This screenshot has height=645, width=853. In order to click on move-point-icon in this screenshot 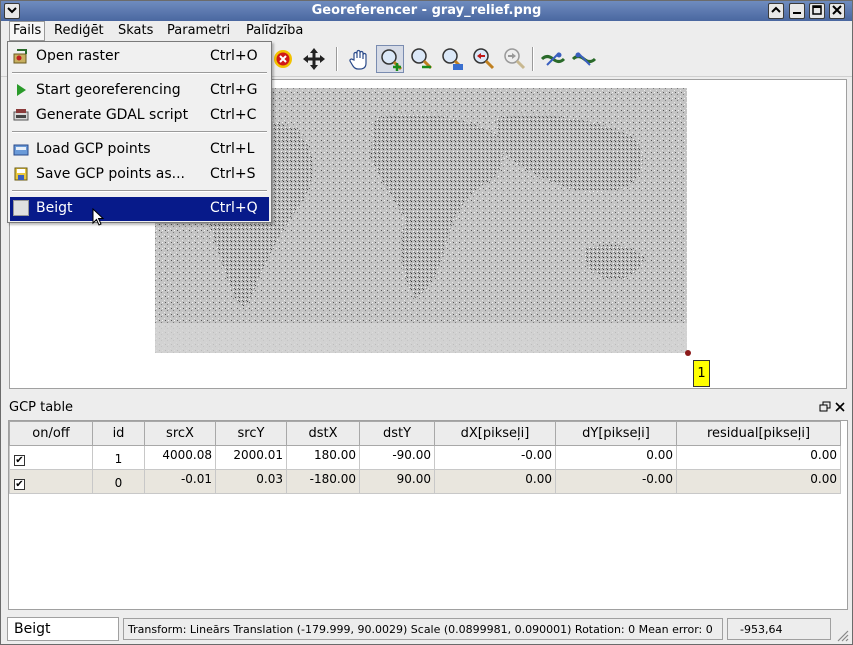, I will do `click(314, 59)`.